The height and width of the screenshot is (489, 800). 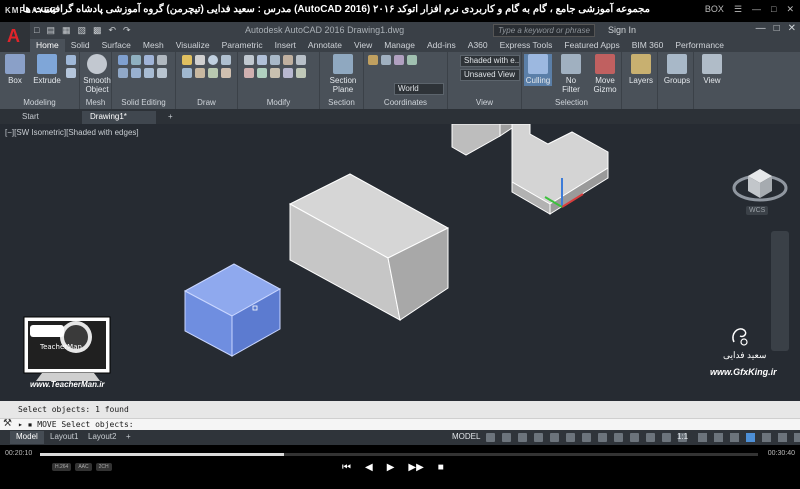 I want to click on command-line: ⚒ ▸ ▪ MOVE Select objects:, so click(x=400, y=424).